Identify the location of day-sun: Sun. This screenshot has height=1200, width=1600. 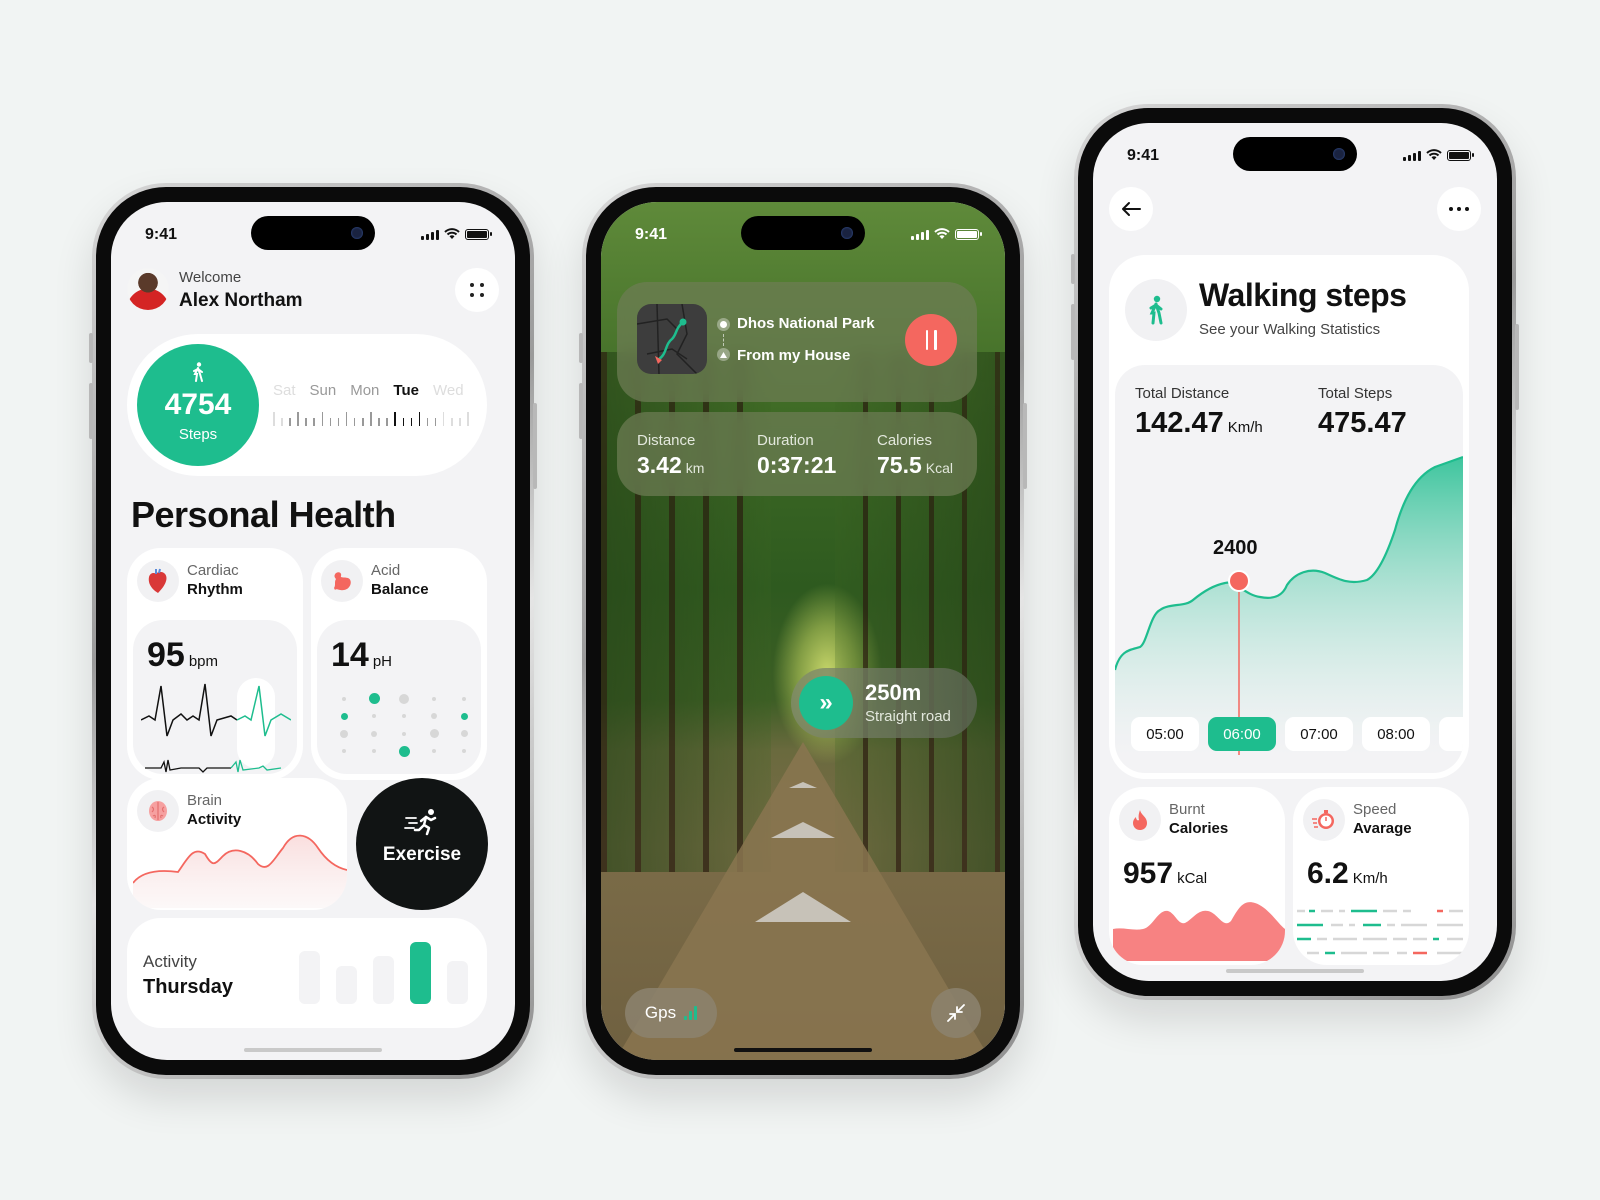
(323, 390).